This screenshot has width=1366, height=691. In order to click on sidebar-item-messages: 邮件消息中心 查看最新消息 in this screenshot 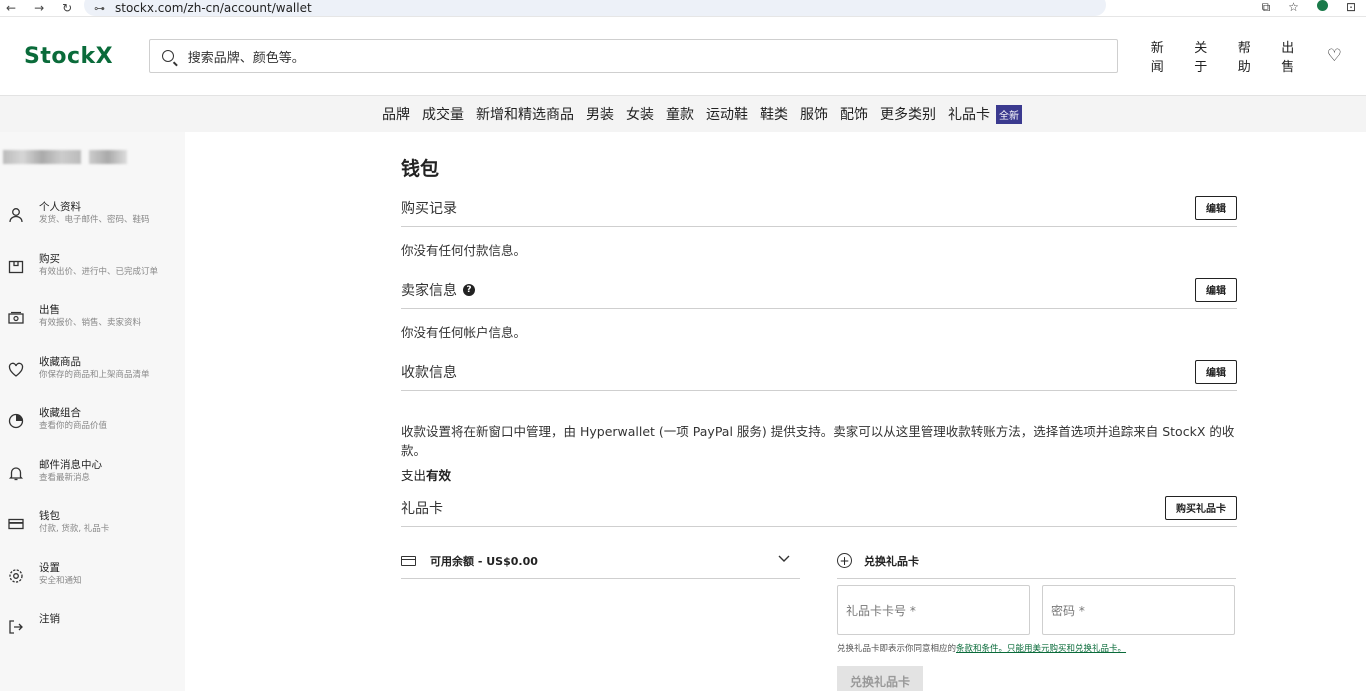, I will do `click(92, 484)`.